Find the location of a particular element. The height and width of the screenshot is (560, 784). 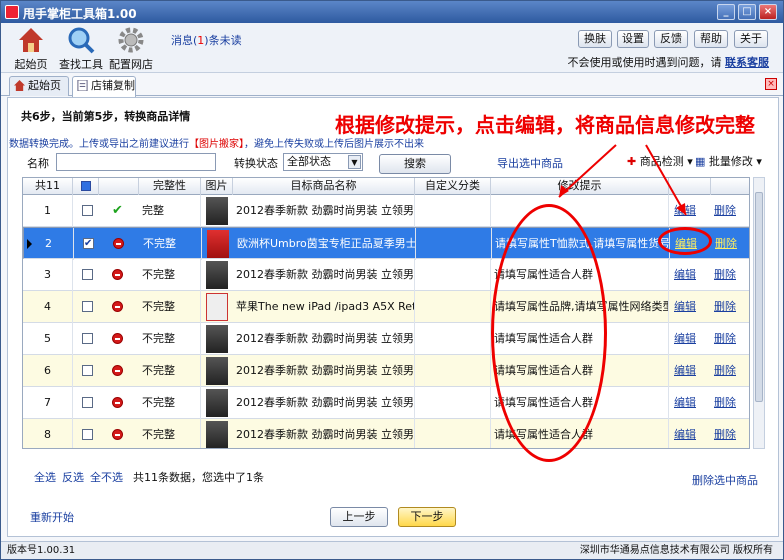

table-row: 6 不完整 2012春季新款 劲霸时尚男装 立领男... 请填写属性适合人群 编辑 删除 is located at coordinates (386, 371).